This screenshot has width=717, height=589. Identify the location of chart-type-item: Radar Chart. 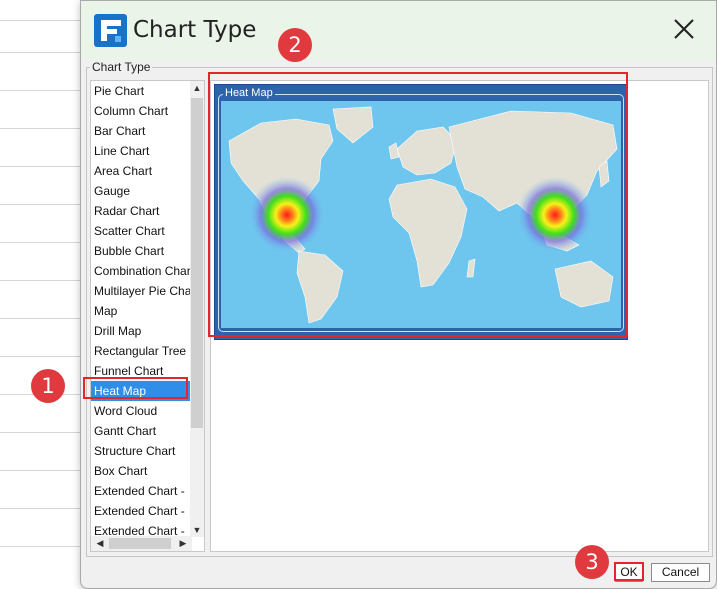
(140, 211).